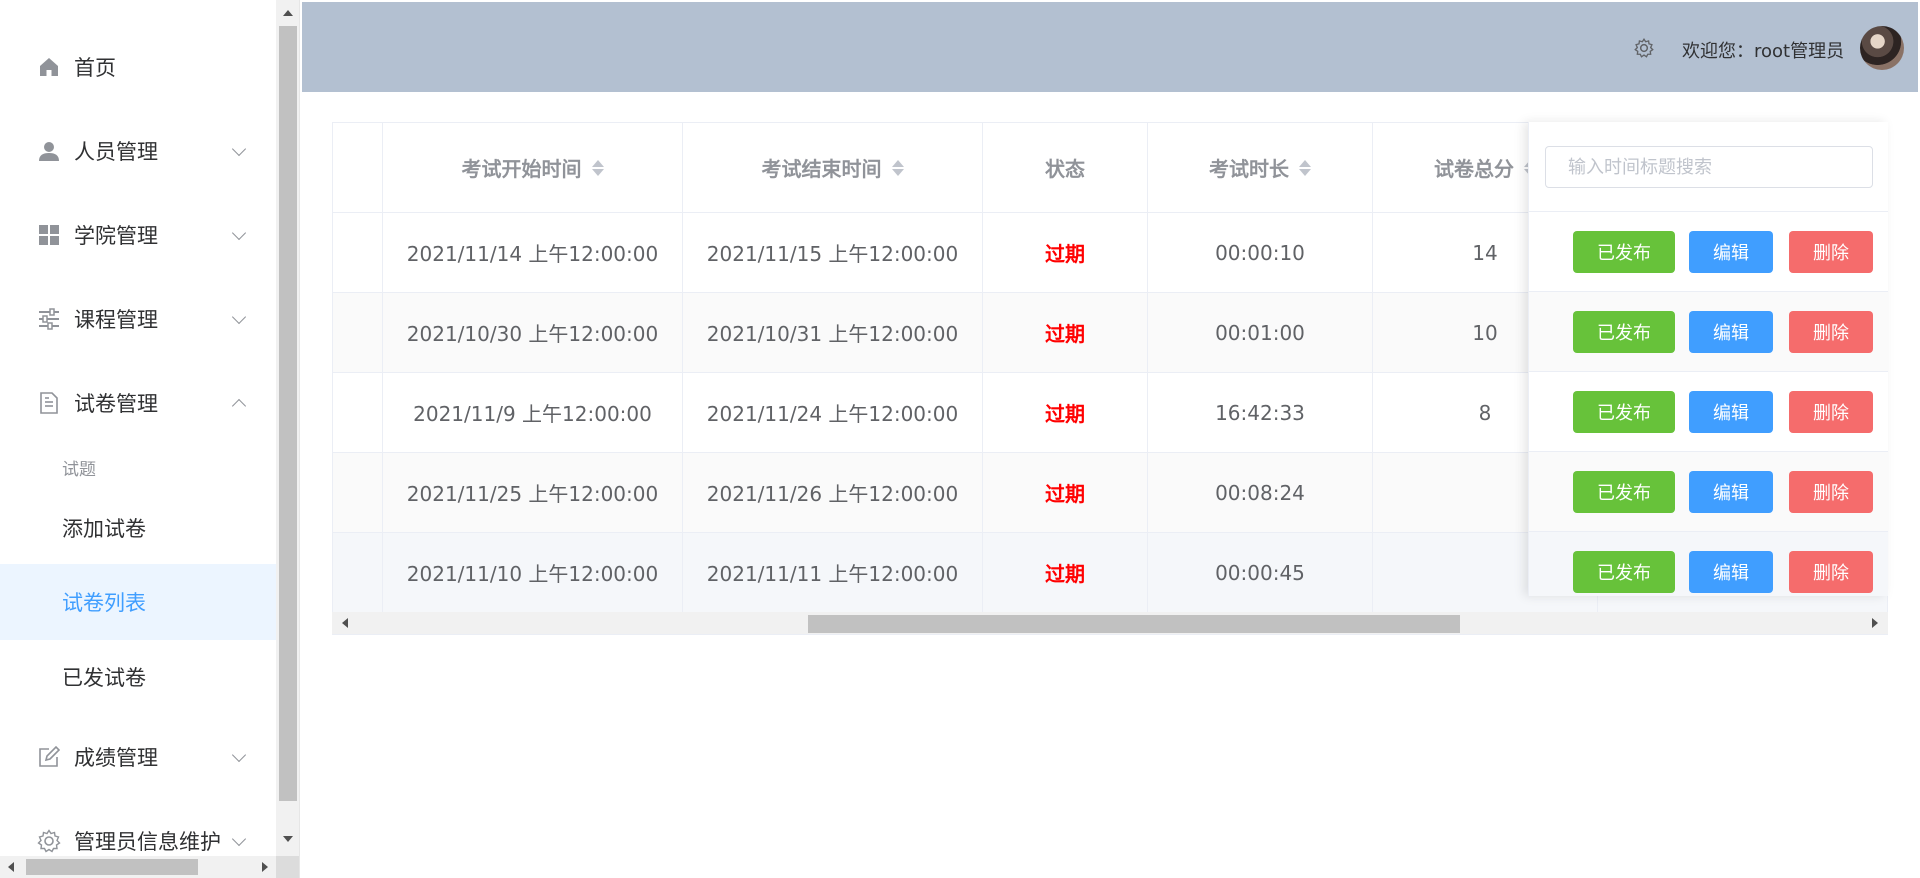 This screenshot has width=1920, height=878. Describe the element at coordinates (49, 151) in the screenshot. I see `user-icon` at that location.